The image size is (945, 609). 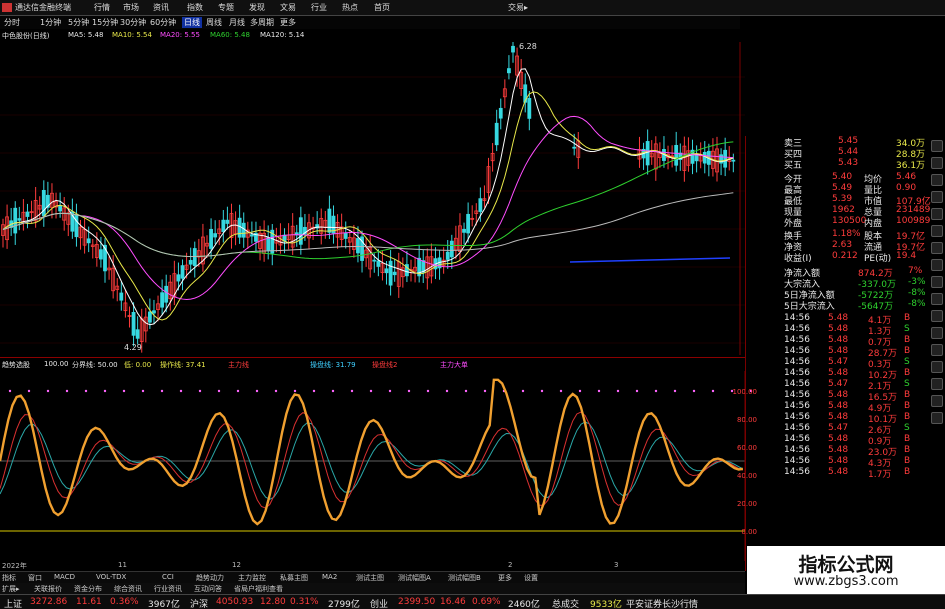 I want to click on period-tab-15min: 15分钟, so click(x=105, y=22).